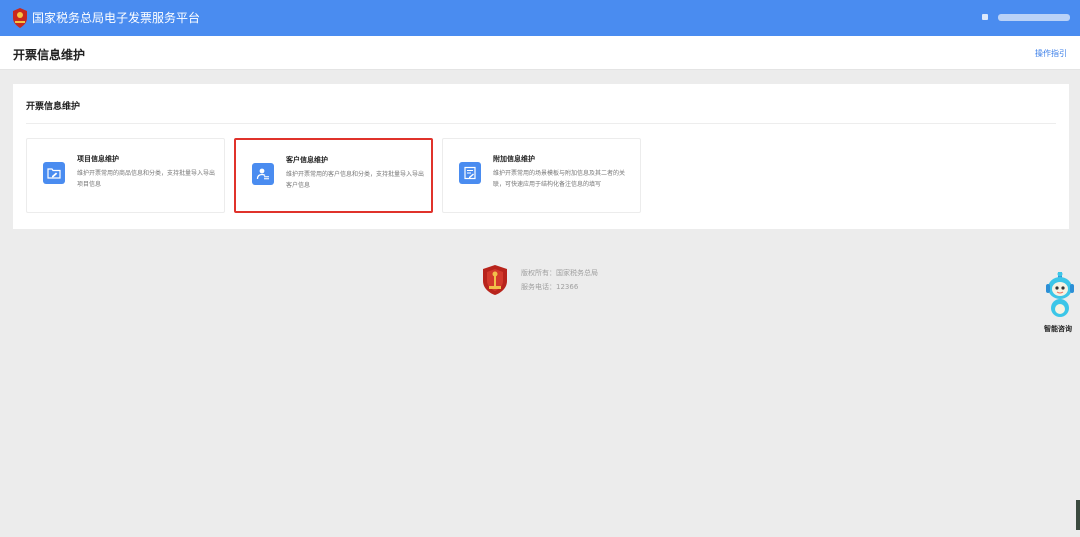 The height and width of the screenshot is (537, 1080). I want to click on card-customer-info-maintenance: 客户信息维护 维护开票常用的客户信息和分类，支持批量导入导出客户信息, so click(333, 175).